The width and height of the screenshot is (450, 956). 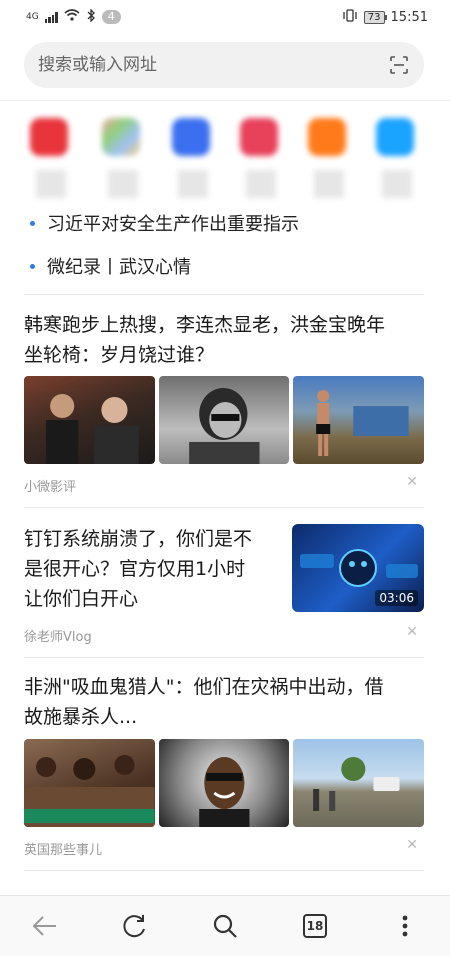 I want to click on feed-title-line: 是很开心？官方仅用1小时, so click(x=135, y=569).